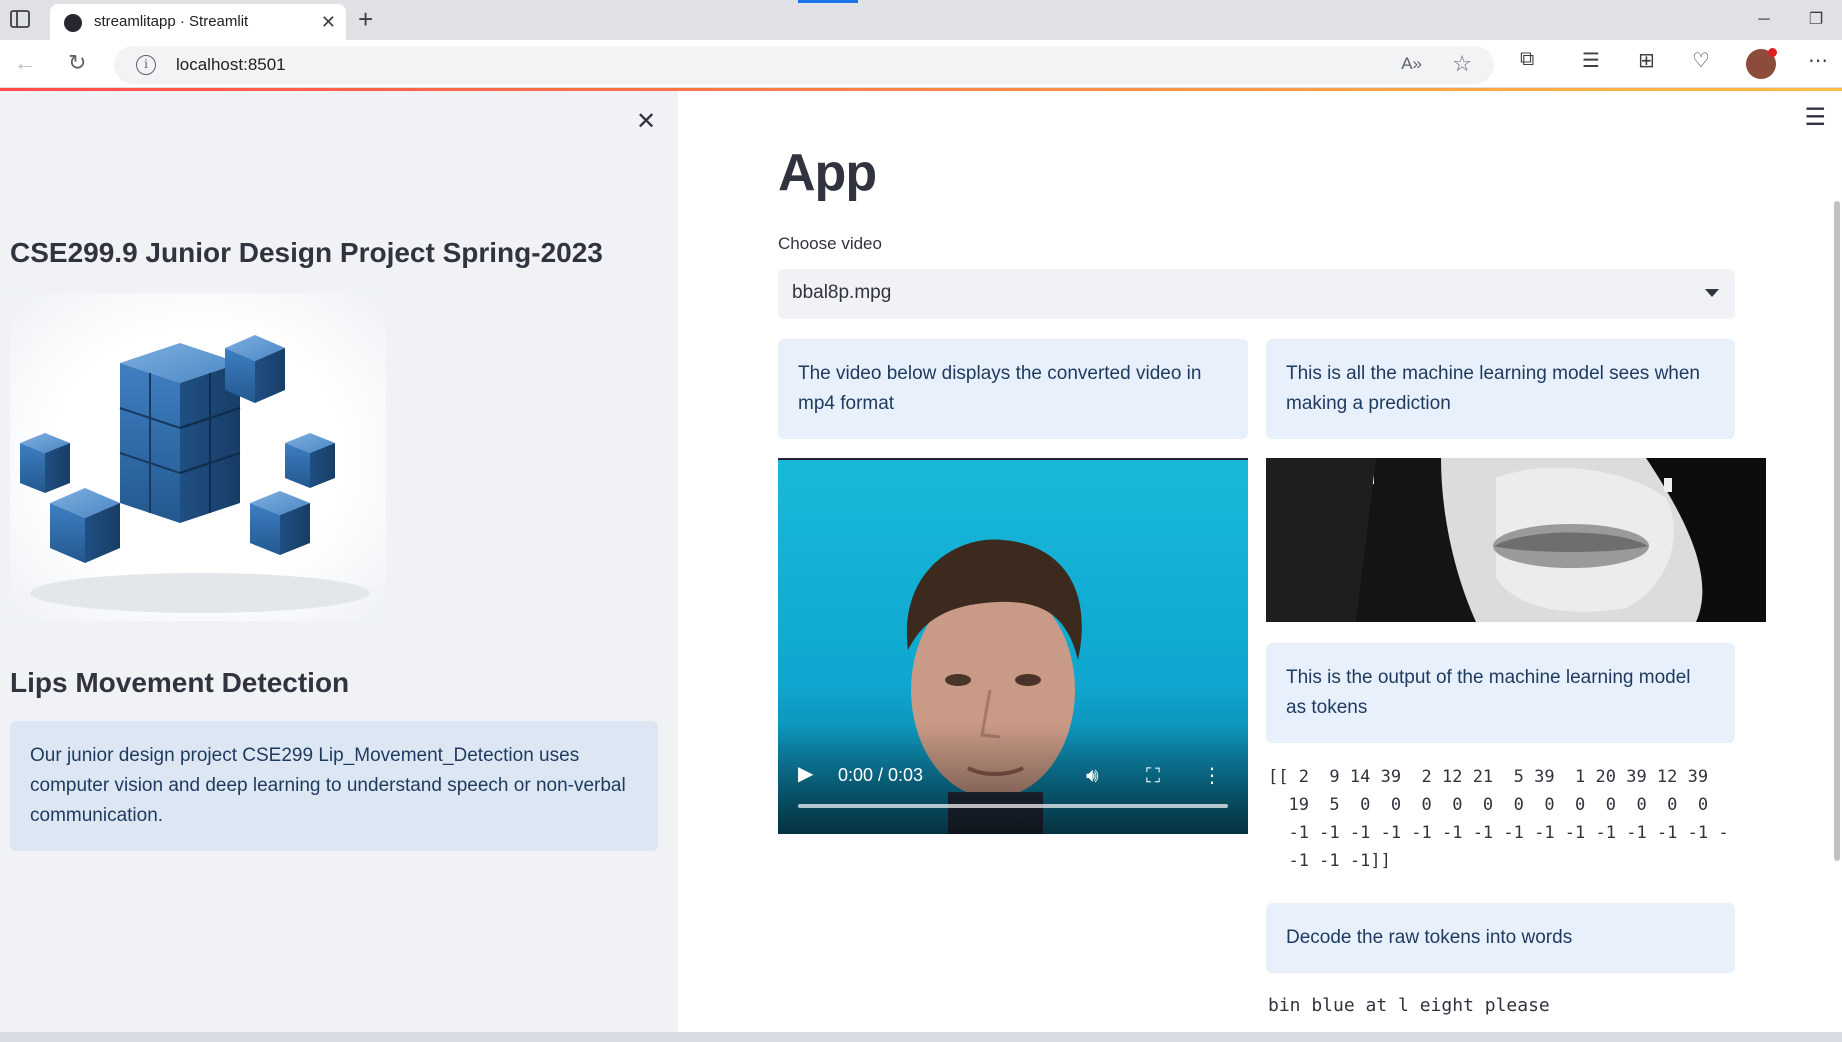 This screenshot has width=1842, height=1042. What do you see at coordinates (830, 243) in the screenshot?
I see `select-label: Choose video` at bounding box center [830, 243].